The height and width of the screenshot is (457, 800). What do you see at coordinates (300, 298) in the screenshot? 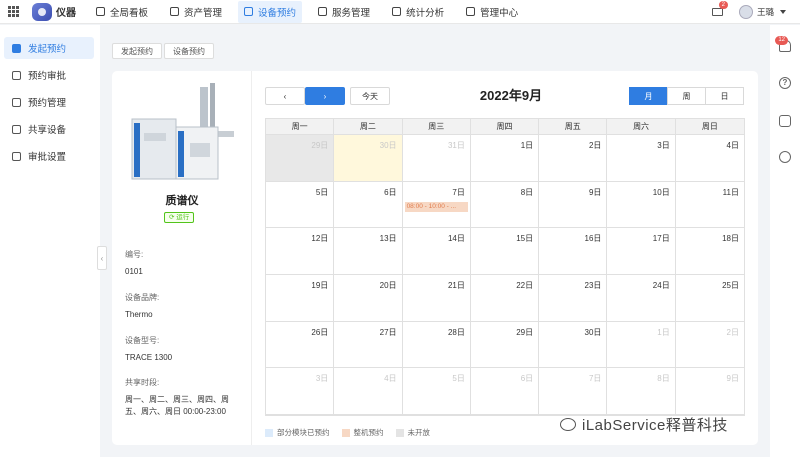
I see `calendar-day: 19日` at bounding box center [300, 298].